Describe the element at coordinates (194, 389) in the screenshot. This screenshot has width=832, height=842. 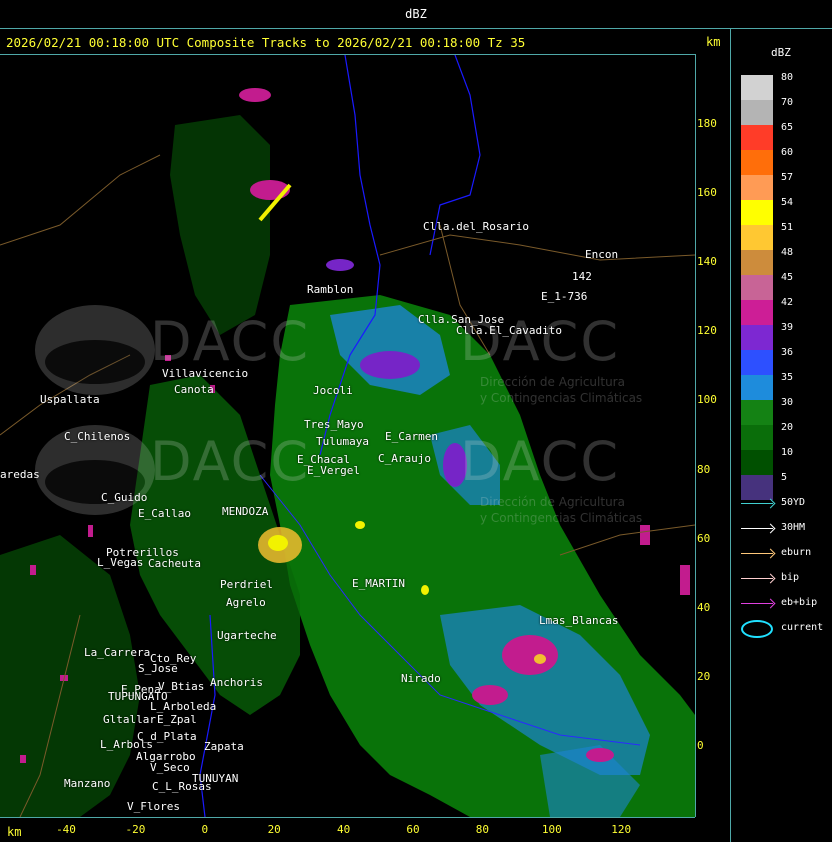
I see `place-label: Canota` at that location.